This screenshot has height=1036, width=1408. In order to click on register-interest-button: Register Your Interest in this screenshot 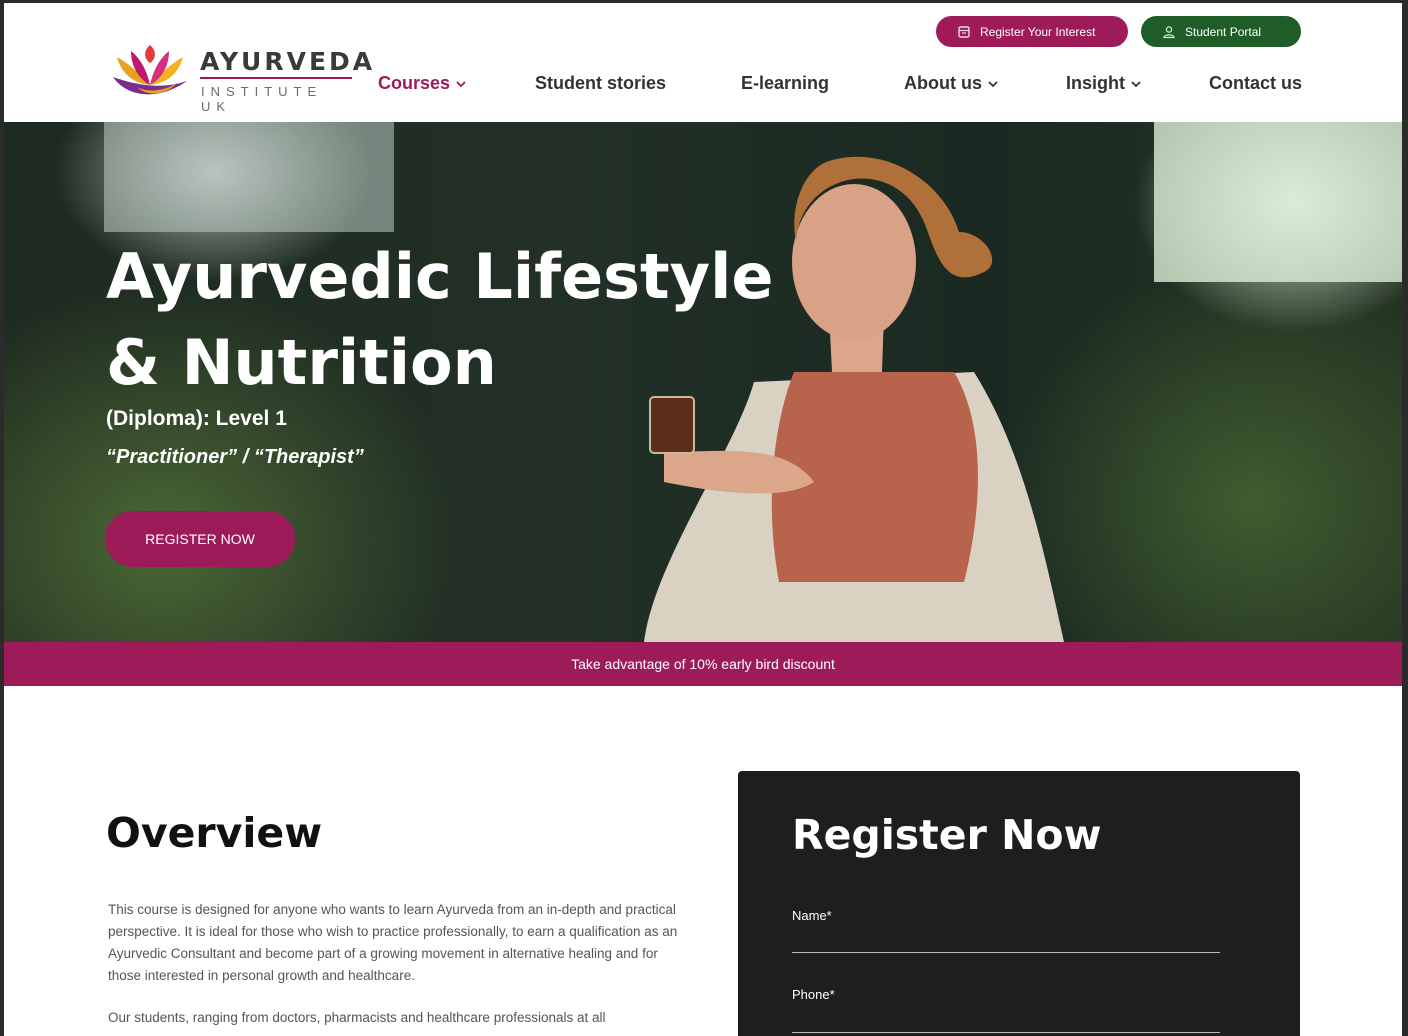, I will do `click(1032, 31)`.